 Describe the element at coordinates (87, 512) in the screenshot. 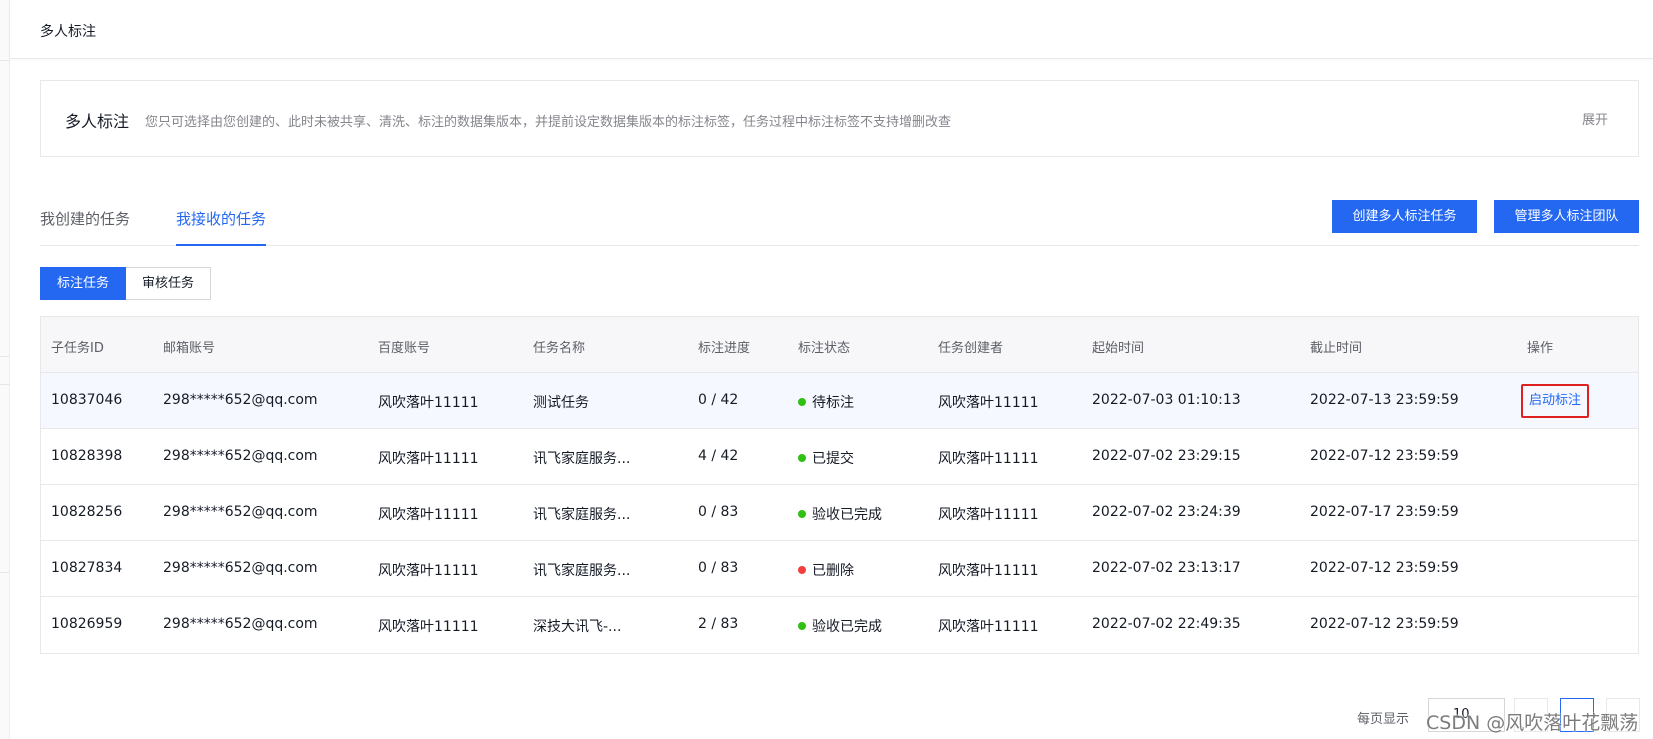

I see `cell-subtask-id: 10828256` at that location.